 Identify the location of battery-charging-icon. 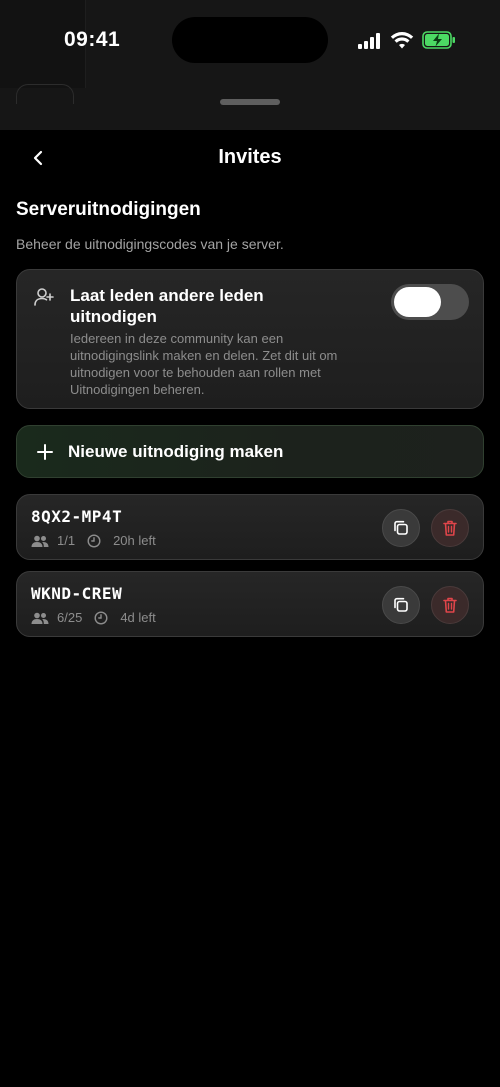
(438, 40).